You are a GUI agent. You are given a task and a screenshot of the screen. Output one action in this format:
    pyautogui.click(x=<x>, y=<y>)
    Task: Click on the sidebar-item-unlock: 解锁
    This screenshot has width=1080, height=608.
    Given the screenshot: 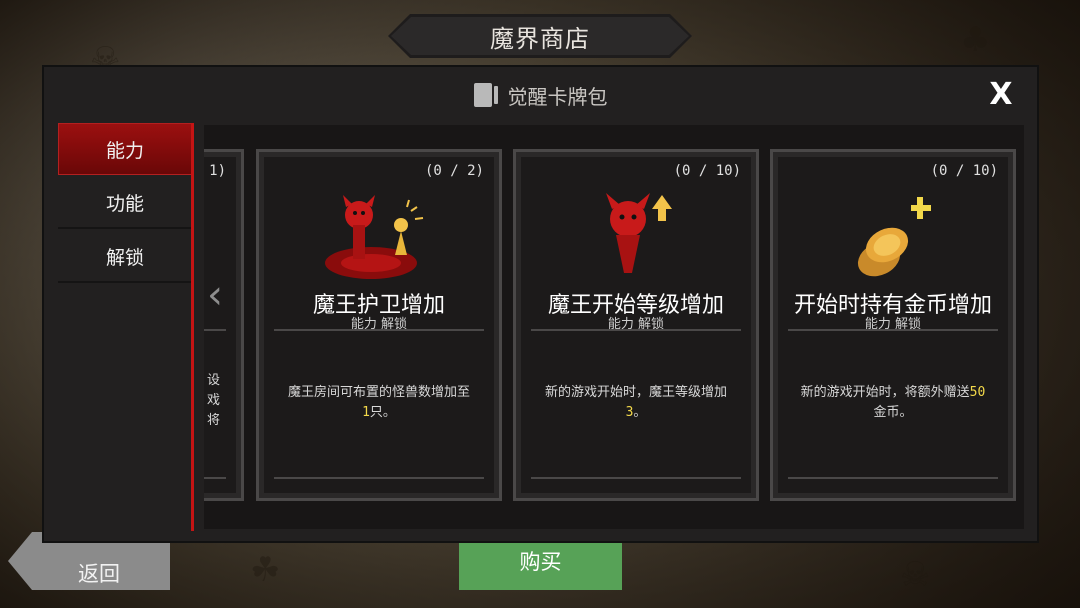 What is the action you would take?
    pyautogui.click(x=125, y=257)
    